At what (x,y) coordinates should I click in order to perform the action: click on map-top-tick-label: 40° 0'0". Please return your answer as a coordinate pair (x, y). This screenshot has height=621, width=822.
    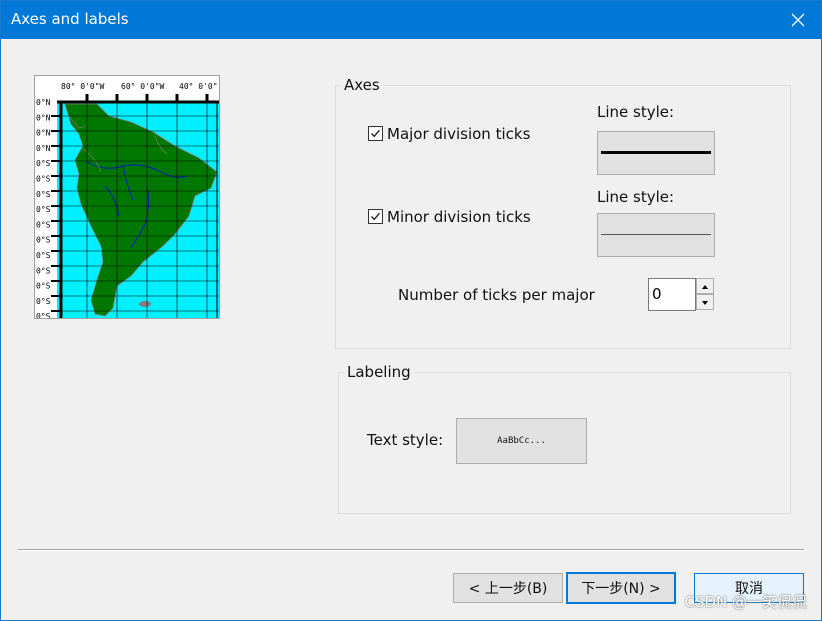
    Looking at the image, I should click on (198, 86).